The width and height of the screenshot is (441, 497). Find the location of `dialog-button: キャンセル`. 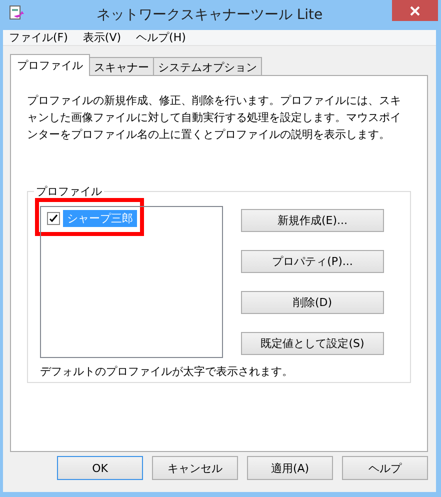

dialog-button: キャンセル is located at coordinates (195, 468).